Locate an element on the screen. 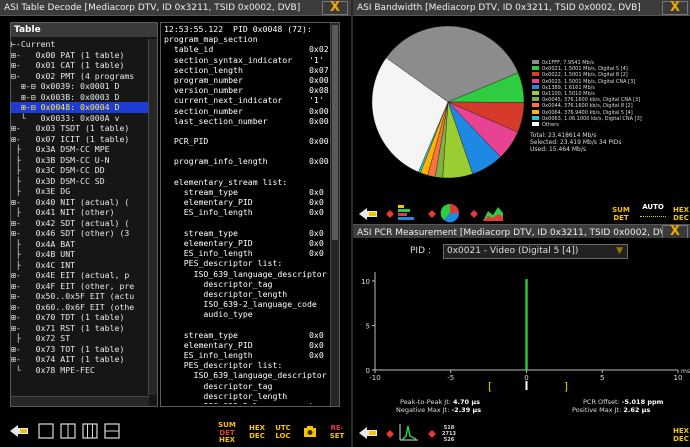  legend-entry: 0x0063, 1.06.1000 kb/s, Digital CNA [3] is located at coordinates (587, 118).